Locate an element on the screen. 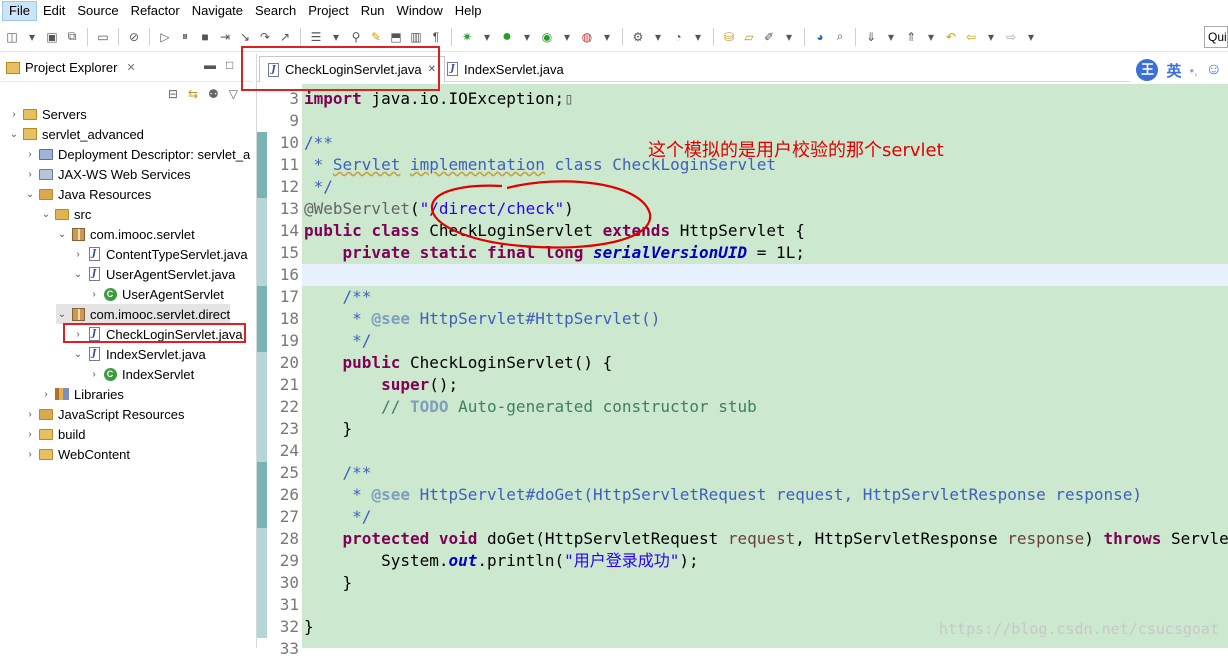  external-tools-icon: ◍ is located at coordinates (587, 37).